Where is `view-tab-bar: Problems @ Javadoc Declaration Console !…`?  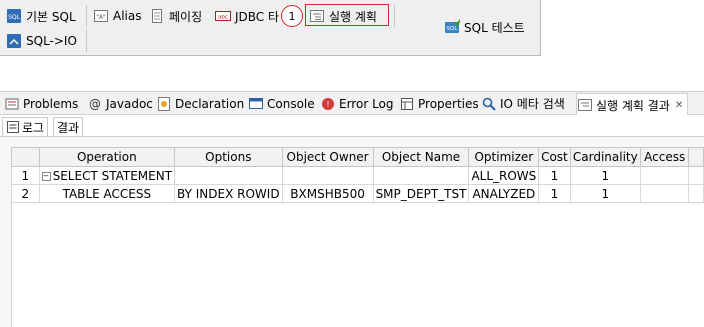 view-tab-bar: Problems @ Javadoc Declaration Console !… is located at coordinates (352, 103).